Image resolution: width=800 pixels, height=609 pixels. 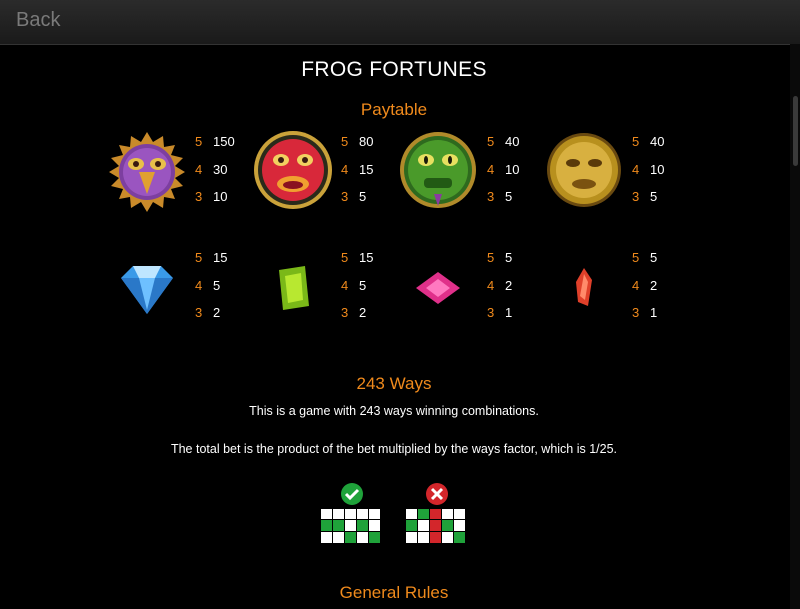 I want to click on pink-gem-icon, so click(x=438, y=288).